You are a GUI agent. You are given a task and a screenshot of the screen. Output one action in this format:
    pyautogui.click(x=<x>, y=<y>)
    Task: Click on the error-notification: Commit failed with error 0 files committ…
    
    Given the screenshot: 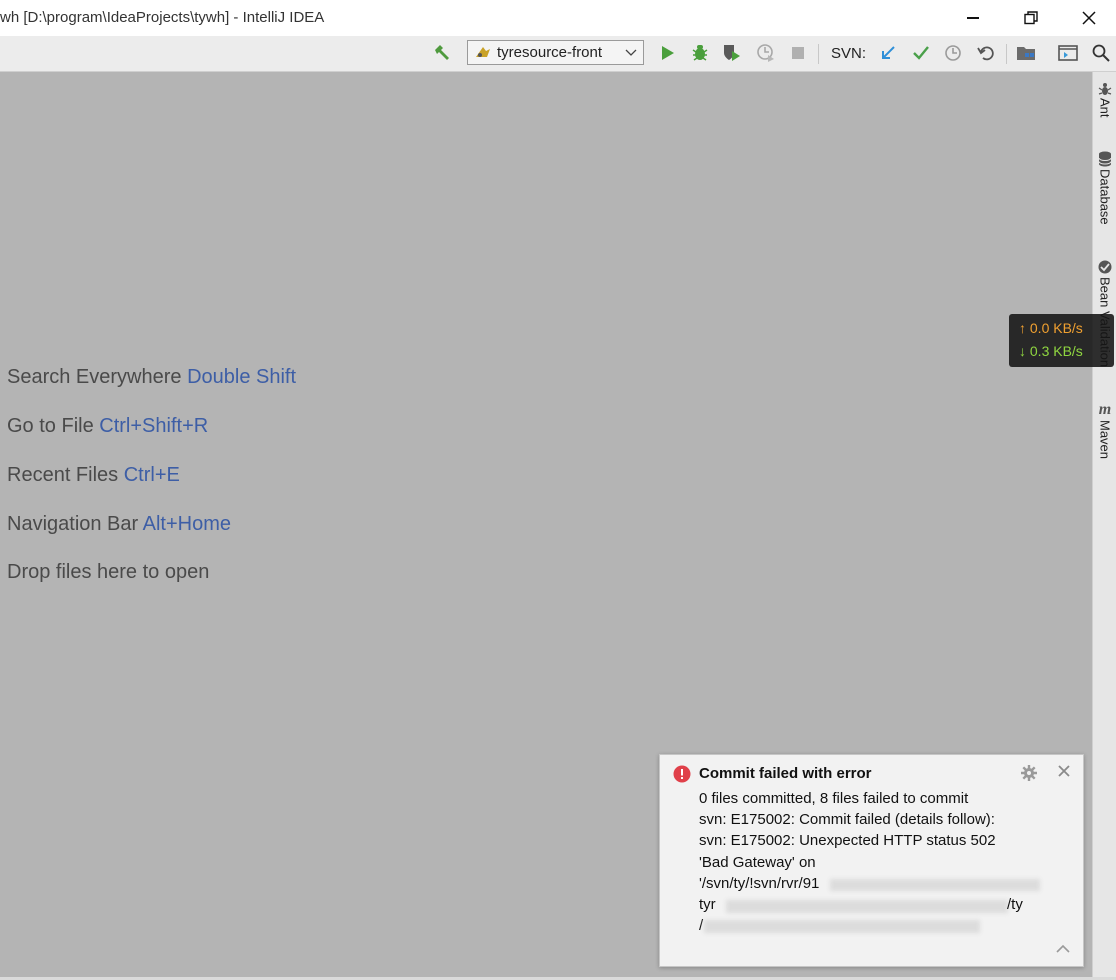 What is the action you would take?
    pyautogui.click(x=871, y=860)
    